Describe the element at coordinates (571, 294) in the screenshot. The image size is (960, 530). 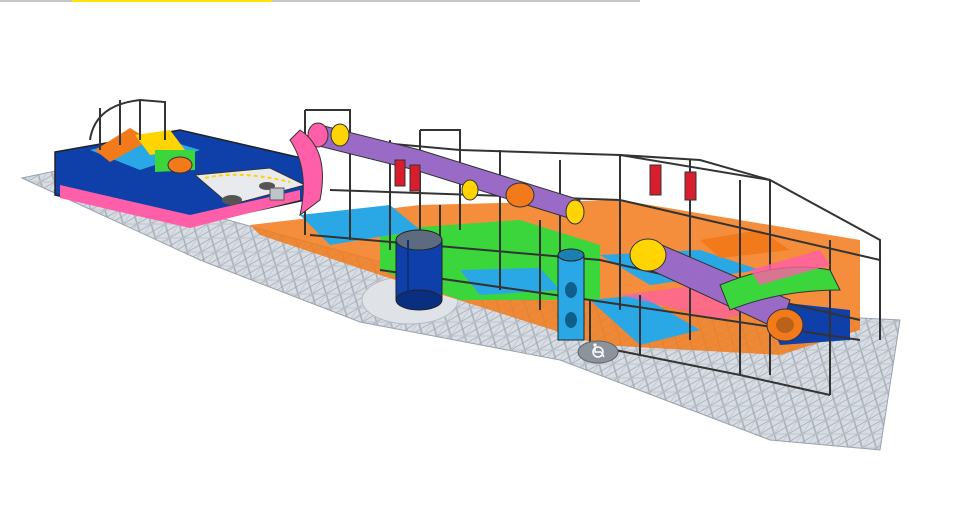
I see `vertical-tube` at that location.